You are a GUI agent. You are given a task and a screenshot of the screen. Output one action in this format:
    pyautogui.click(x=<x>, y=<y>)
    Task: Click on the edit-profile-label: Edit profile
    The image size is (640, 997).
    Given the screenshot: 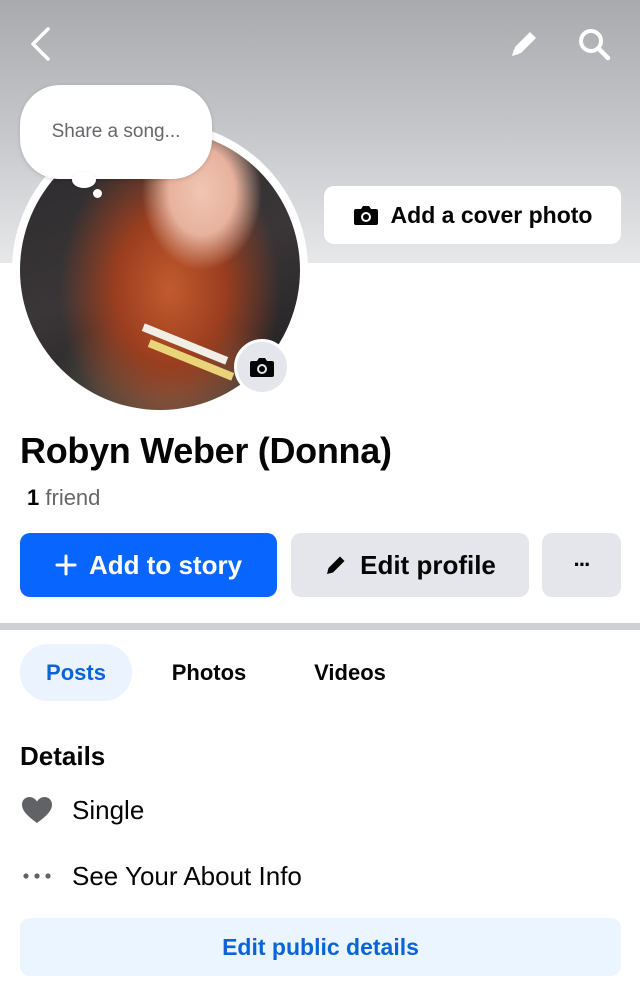 What is the action you would take?
    pyautogui.click(x=428, y=564)
    